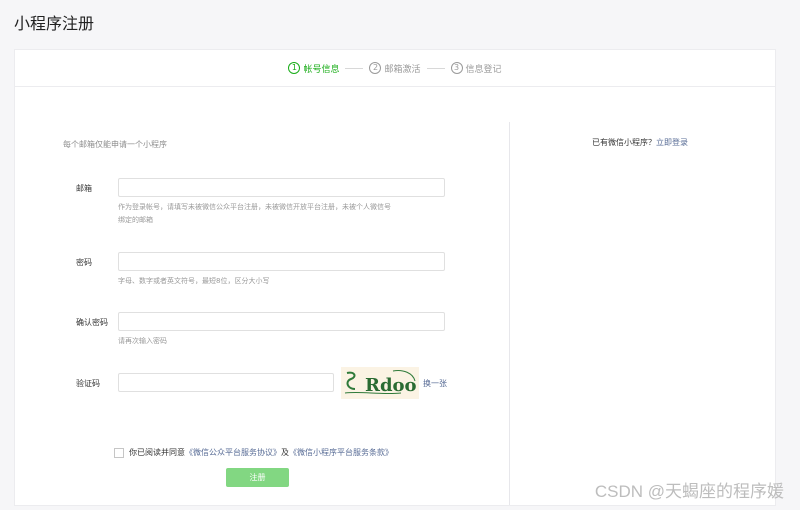  What do you see at coordinates (281, 187) in the screenshot?
I see `email-field` at bounding box center [281, 187].